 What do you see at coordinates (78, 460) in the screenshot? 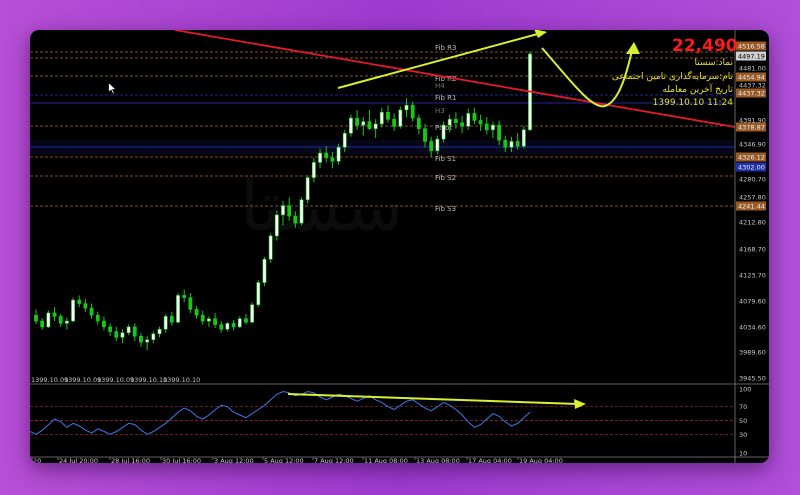
I see `time-axis-label: 24 Jul 20:00` at bounding box center [78, 460].